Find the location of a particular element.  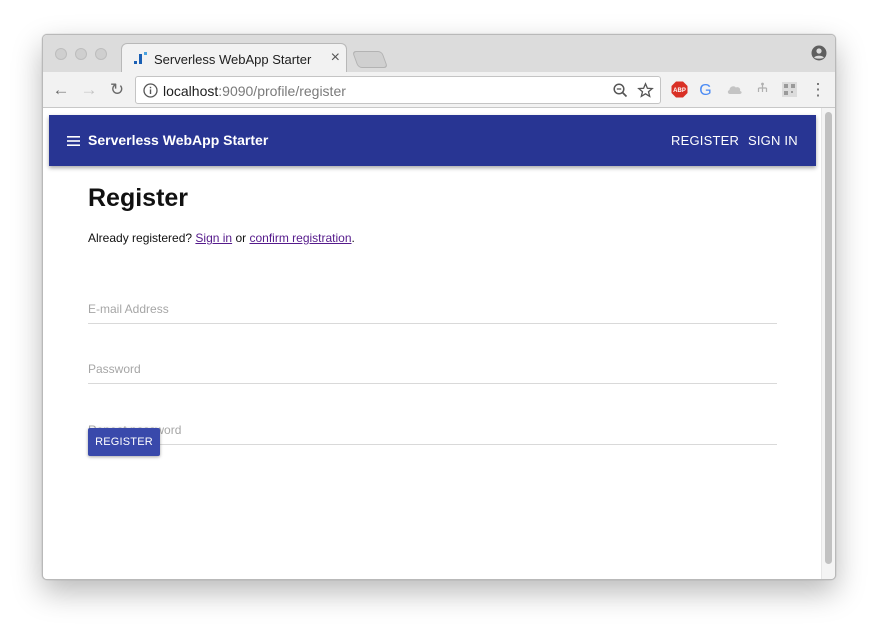

back-icon: ← is located at coordinates (61, 90).